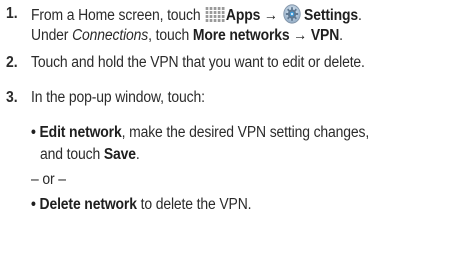  What do you see at coordinates (12, 97) in the screenshot?
I see `step-3-number: 3.` at bounding box center [12, 97].